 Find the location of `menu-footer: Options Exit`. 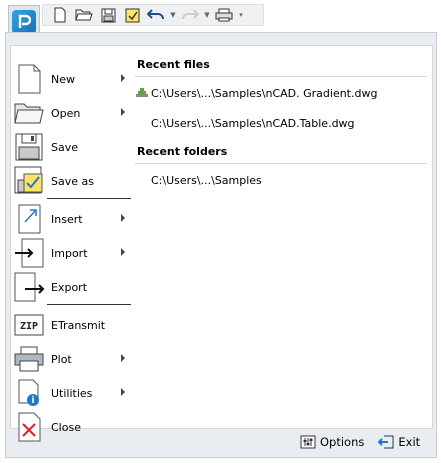

menu-footer: Options Exit is located at coordinates (360, 442).